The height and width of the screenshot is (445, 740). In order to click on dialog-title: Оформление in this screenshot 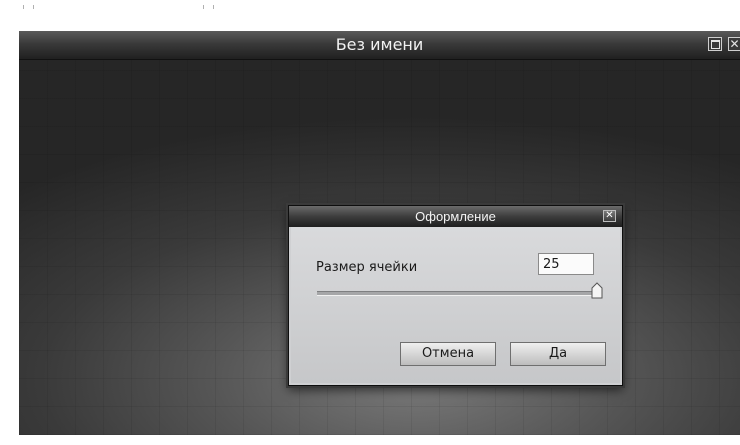, I will do `click(455, 216)`.